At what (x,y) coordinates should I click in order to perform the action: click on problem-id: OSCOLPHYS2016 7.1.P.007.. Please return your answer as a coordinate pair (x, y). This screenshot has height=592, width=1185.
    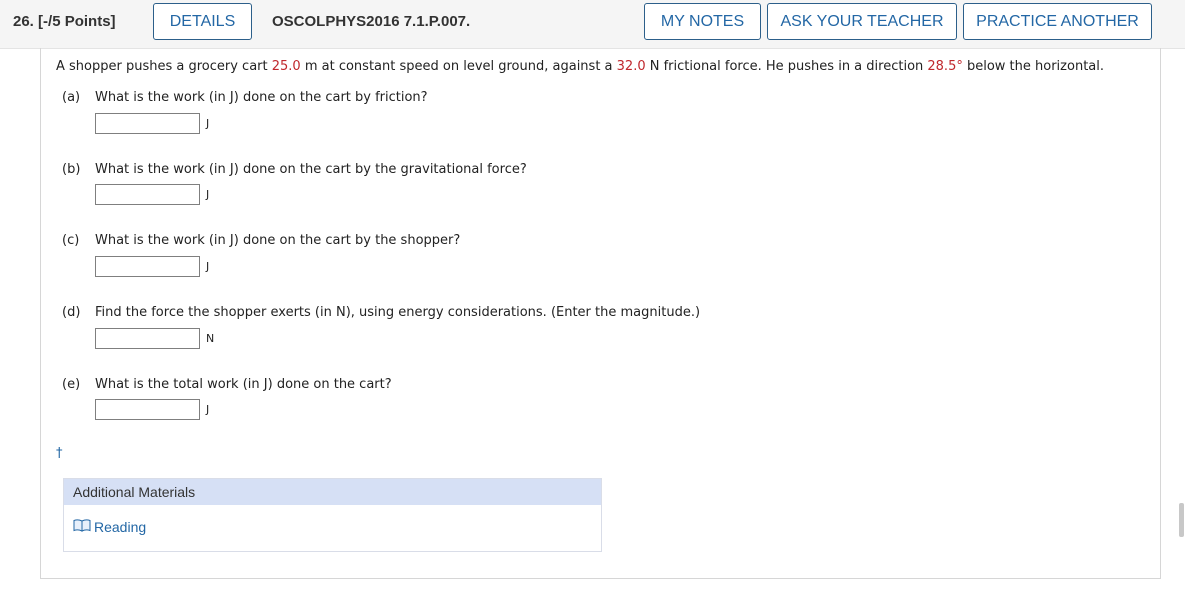
    Looking at the image, I should click on (371, 21).